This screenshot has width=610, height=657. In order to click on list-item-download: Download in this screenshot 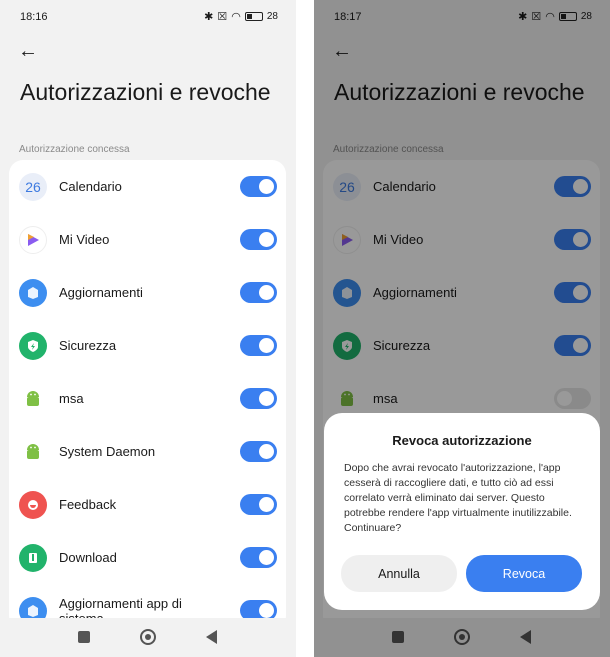, I will do `click(147, 557)`.